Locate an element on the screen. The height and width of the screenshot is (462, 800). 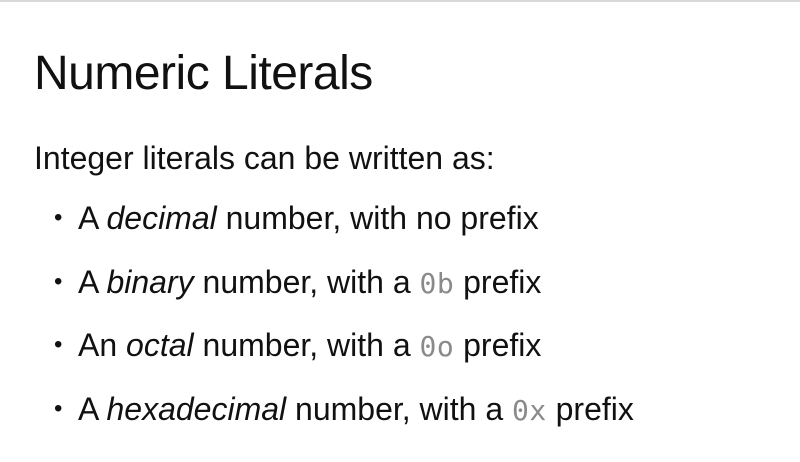
item-code: 0x is located at coordinates (529, 410).